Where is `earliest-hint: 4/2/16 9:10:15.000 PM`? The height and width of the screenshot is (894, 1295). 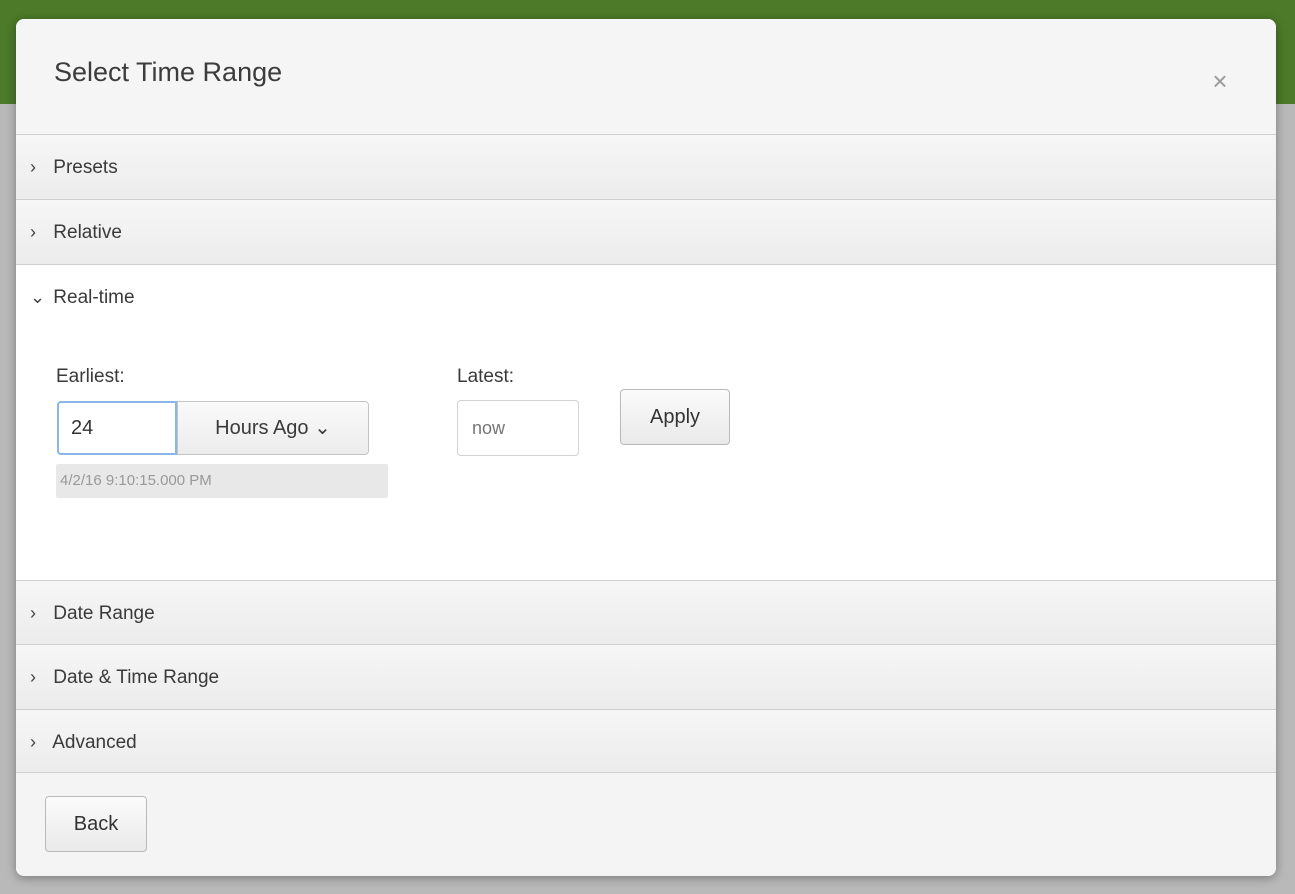
earliest-hint: 4/2/16 9:10:15.000 PM is located at coordinates (222, 481).